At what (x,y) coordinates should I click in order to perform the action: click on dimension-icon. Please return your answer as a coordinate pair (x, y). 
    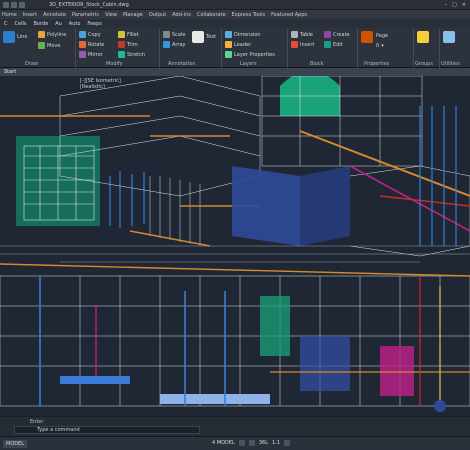
    Looking at the image, I should click on (228, 34).